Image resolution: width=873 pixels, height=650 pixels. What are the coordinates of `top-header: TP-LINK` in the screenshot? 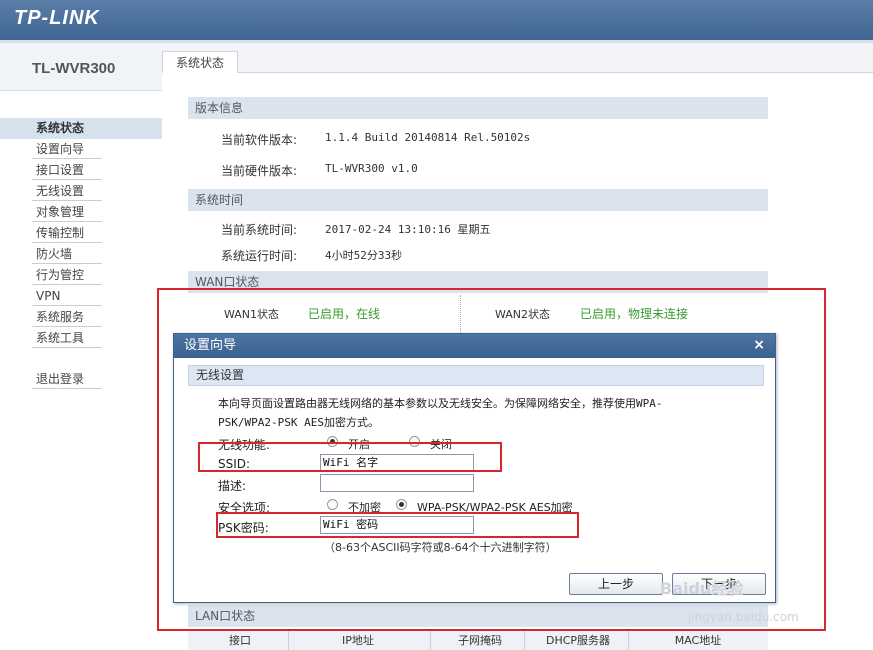 It's located at (436, 20).